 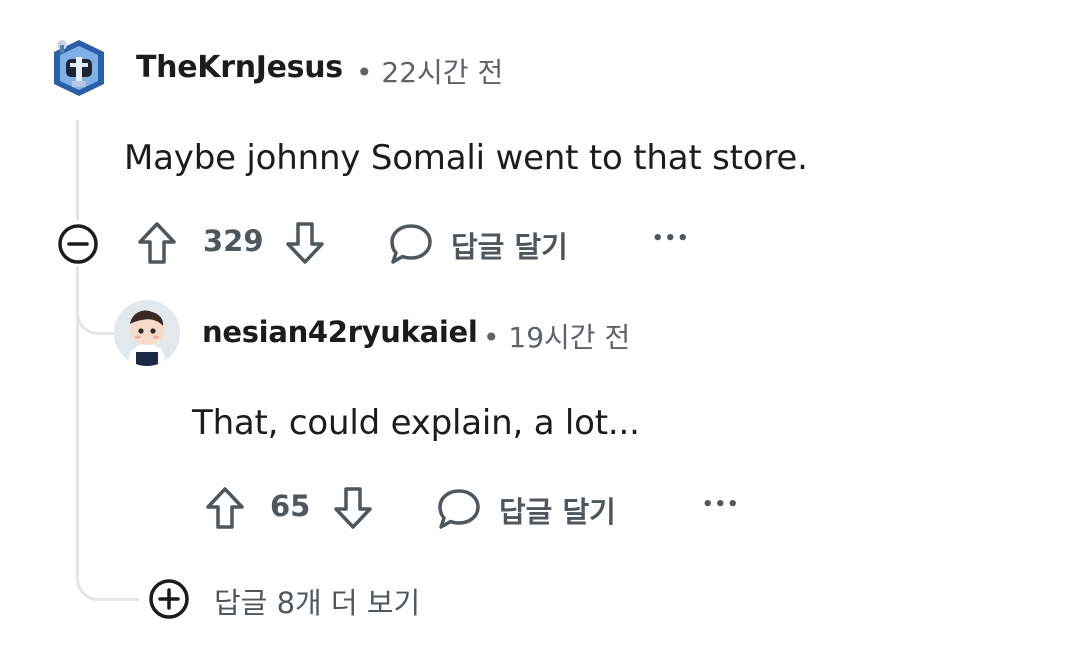 What do you see at coordinates (95, 312) in the screenshot?
I see `reply-connector` at bounding box center [95, 312].